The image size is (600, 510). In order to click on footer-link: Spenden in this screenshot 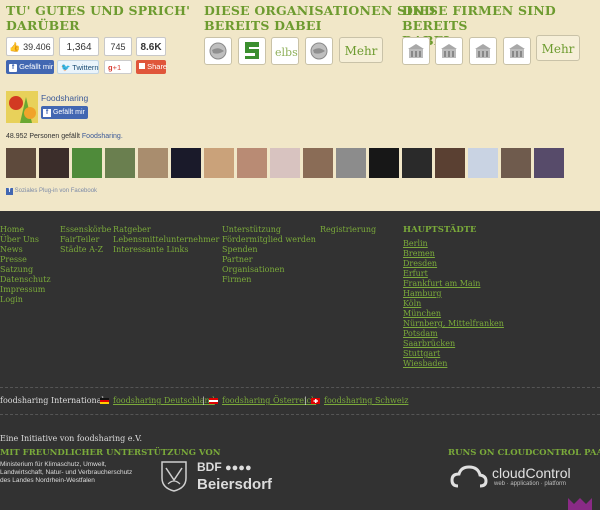, I will do `click(240, 250)`.